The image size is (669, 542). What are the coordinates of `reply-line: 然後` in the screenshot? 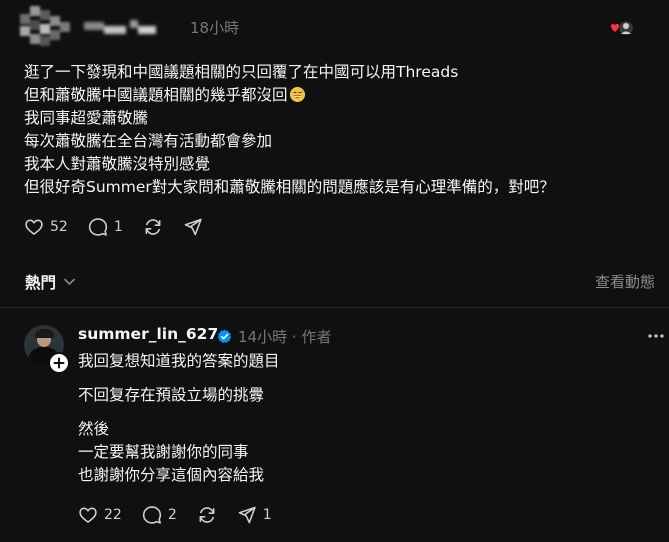 It's located at (94, 429).